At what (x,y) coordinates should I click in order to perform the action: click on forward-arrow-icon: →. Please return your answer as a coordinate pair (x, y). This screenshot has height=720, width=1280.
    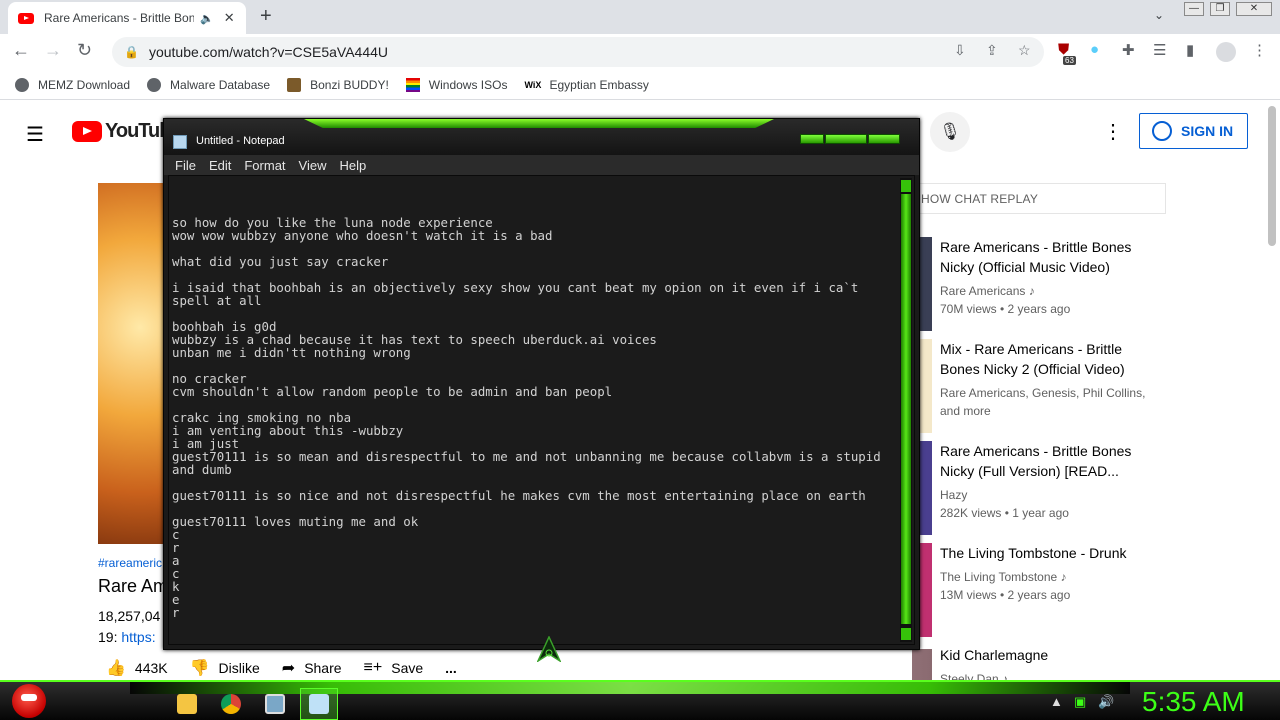
    Looking at the image, I should click on (53, 50).